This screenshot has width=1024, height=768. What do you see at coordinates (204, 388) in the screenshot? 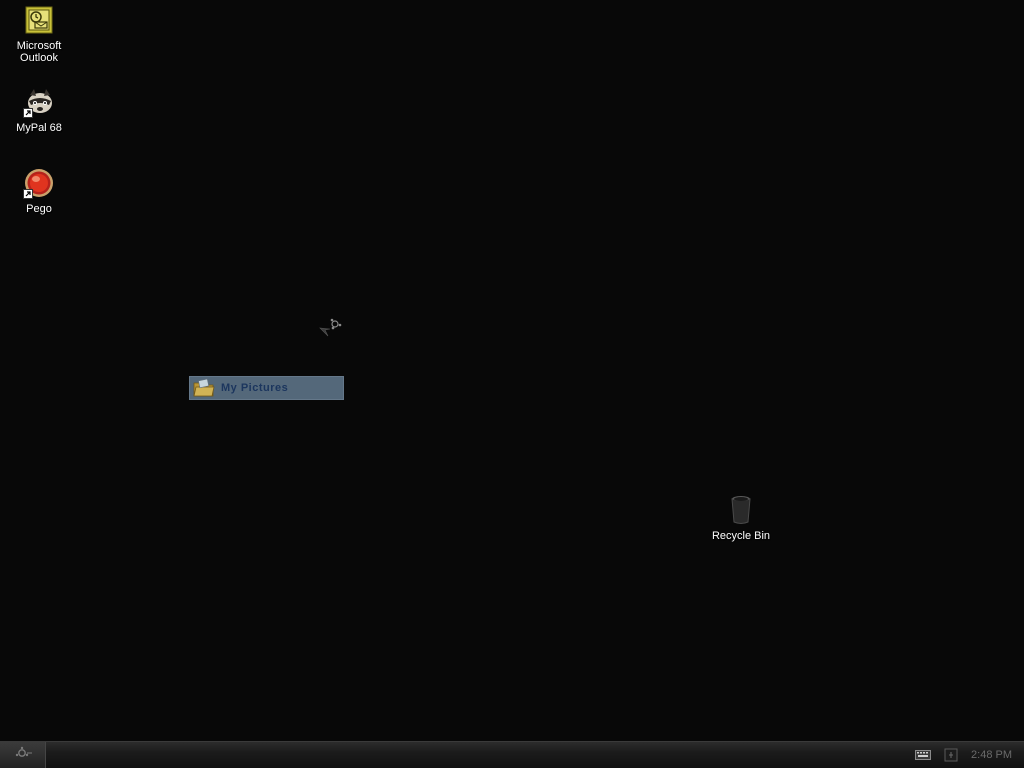
I see `folder-icon` at bounding box center [204, 388].